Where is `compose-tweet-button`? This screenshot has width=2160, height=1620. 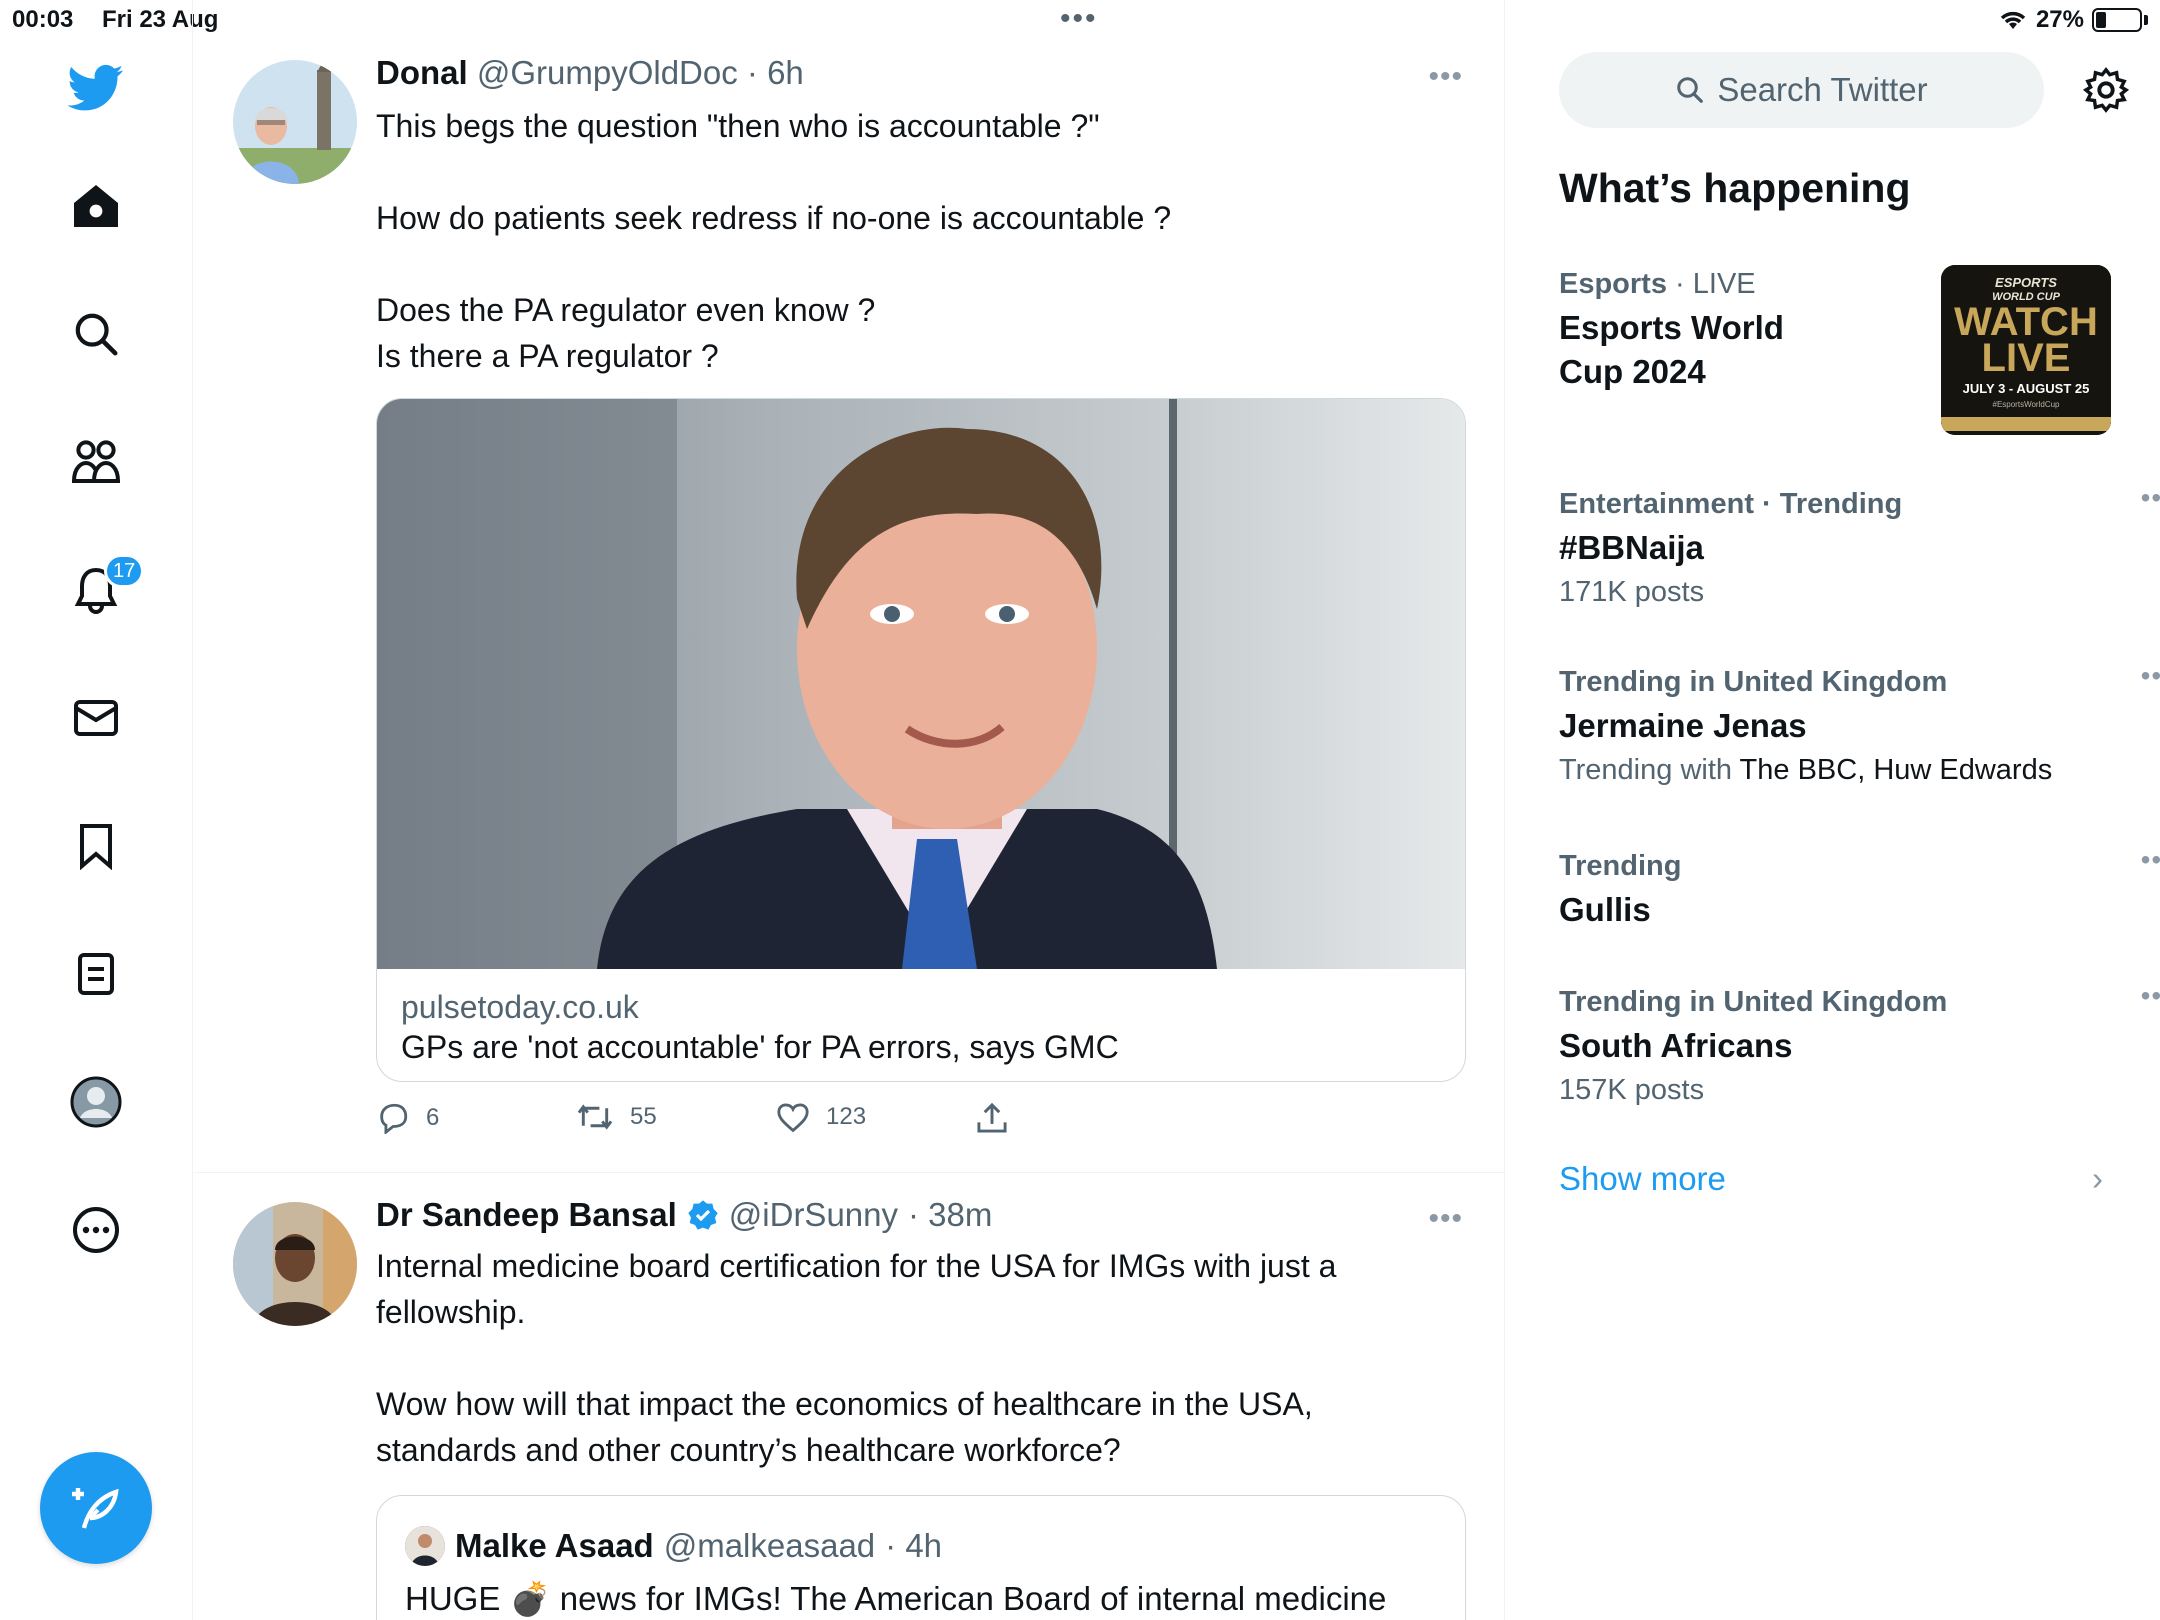
compose-tweet-button is located at coordinates (96, 1508).